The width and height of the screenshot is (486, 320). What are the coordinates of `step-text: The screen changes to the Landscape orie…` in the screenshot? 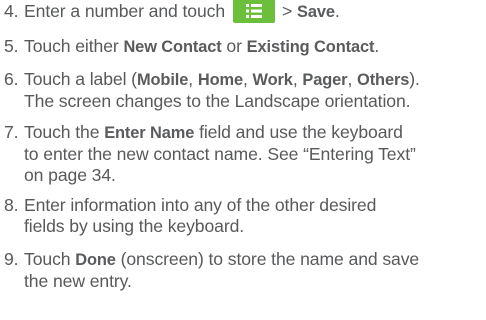 It's located at (217, 101).